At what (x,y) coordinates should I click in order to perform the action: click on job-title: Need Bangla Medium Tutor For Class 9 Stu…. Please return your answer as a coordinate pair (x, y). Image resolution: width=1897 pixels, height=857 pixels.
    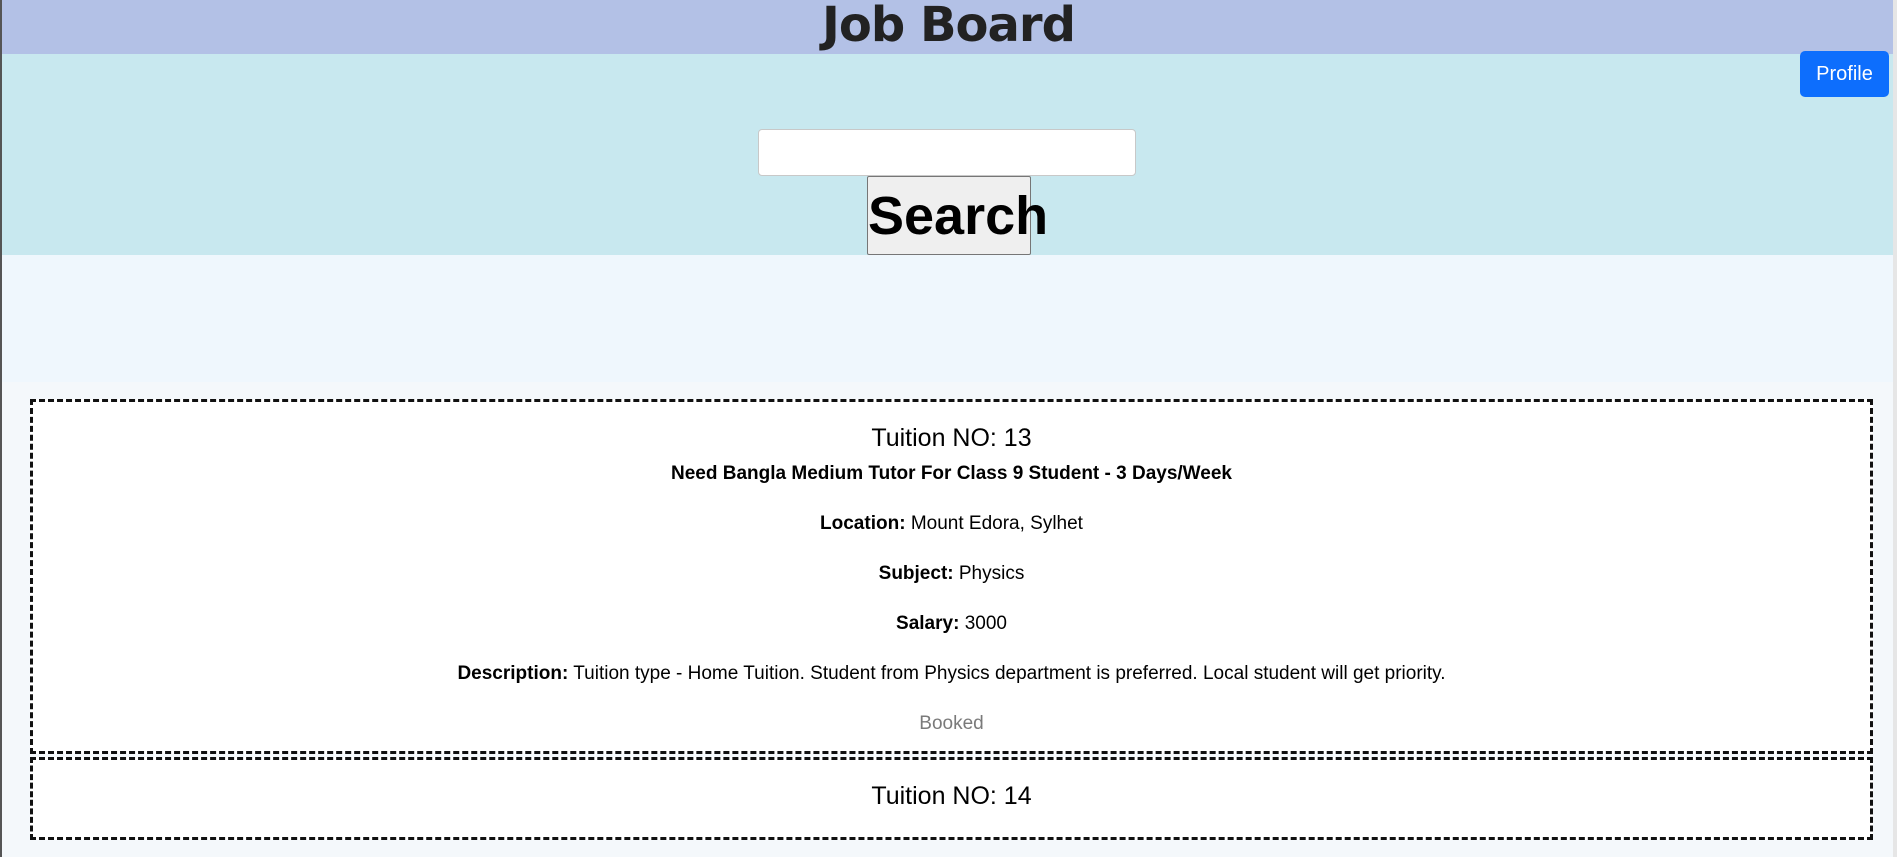
    Looking at the image, I should click on (951, 473).